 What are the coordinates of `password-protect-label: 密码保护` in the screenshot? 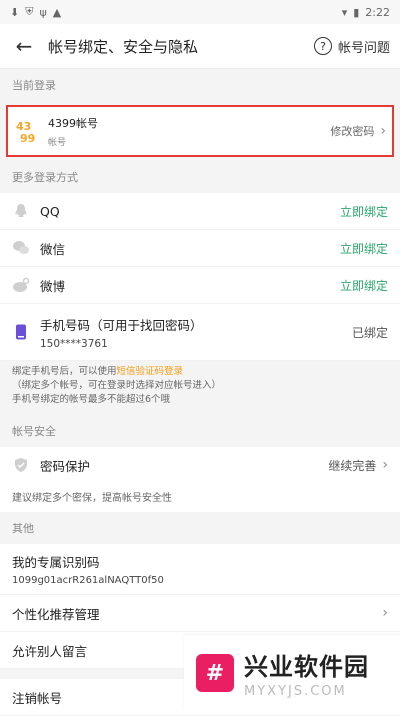 It's located at (65, 466).